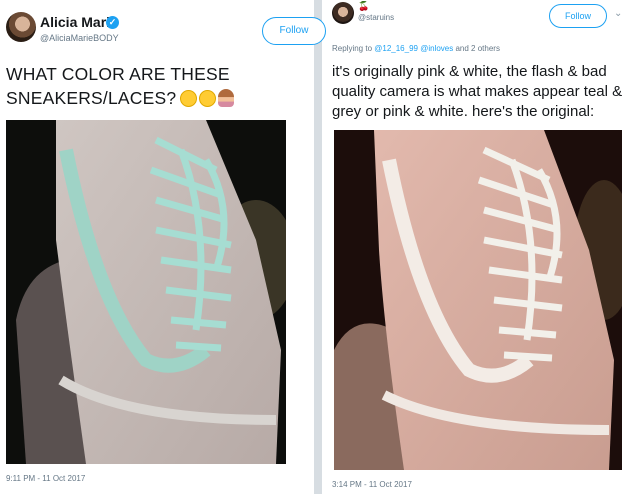 This screenshot has height=494, width=632. I want to click on emoji-group, so click(207, 101).